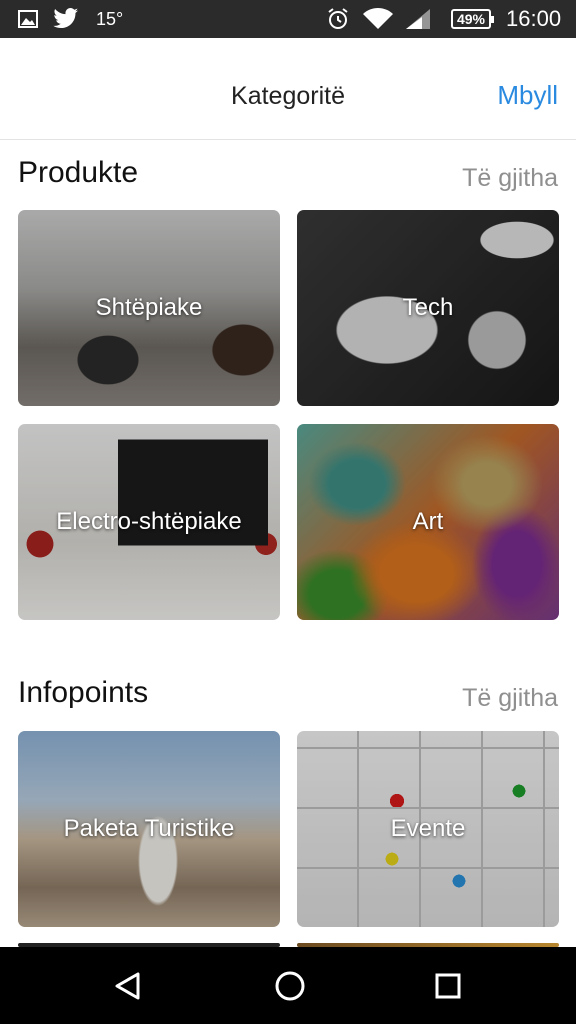  I want to click on page-title: Kategoritë, so click(288, 96).